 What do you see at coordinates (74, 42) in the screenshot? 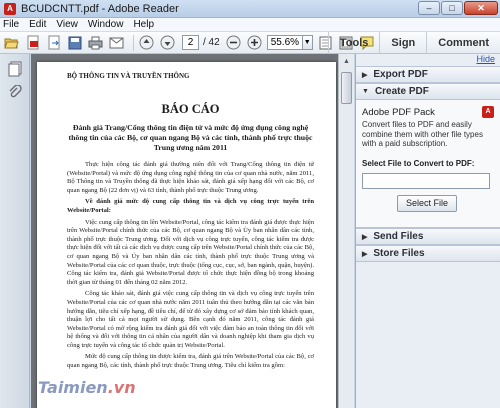
I see `save-icon` at bounding box center [74, 42].